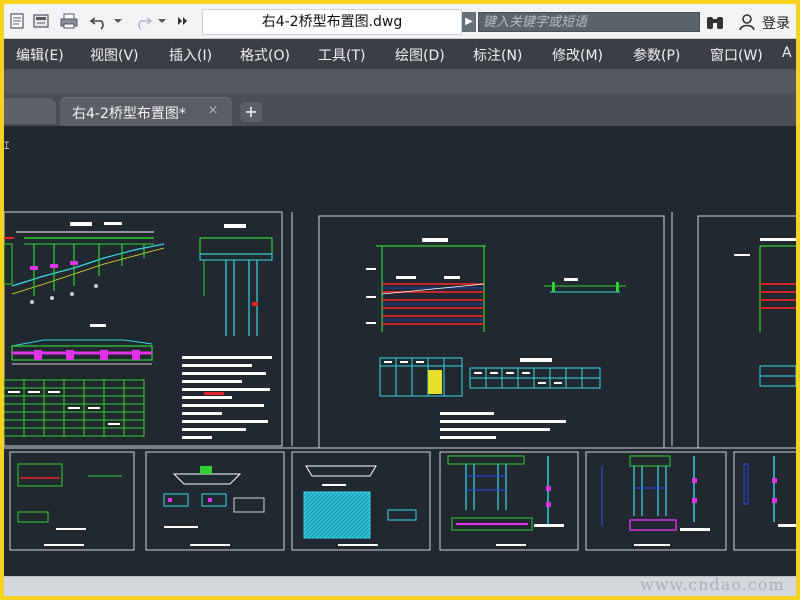  What do you see at coordinates (503, 425) in the screenshot?
I see `sheet-2-notes` at bounding box center [503, 425].